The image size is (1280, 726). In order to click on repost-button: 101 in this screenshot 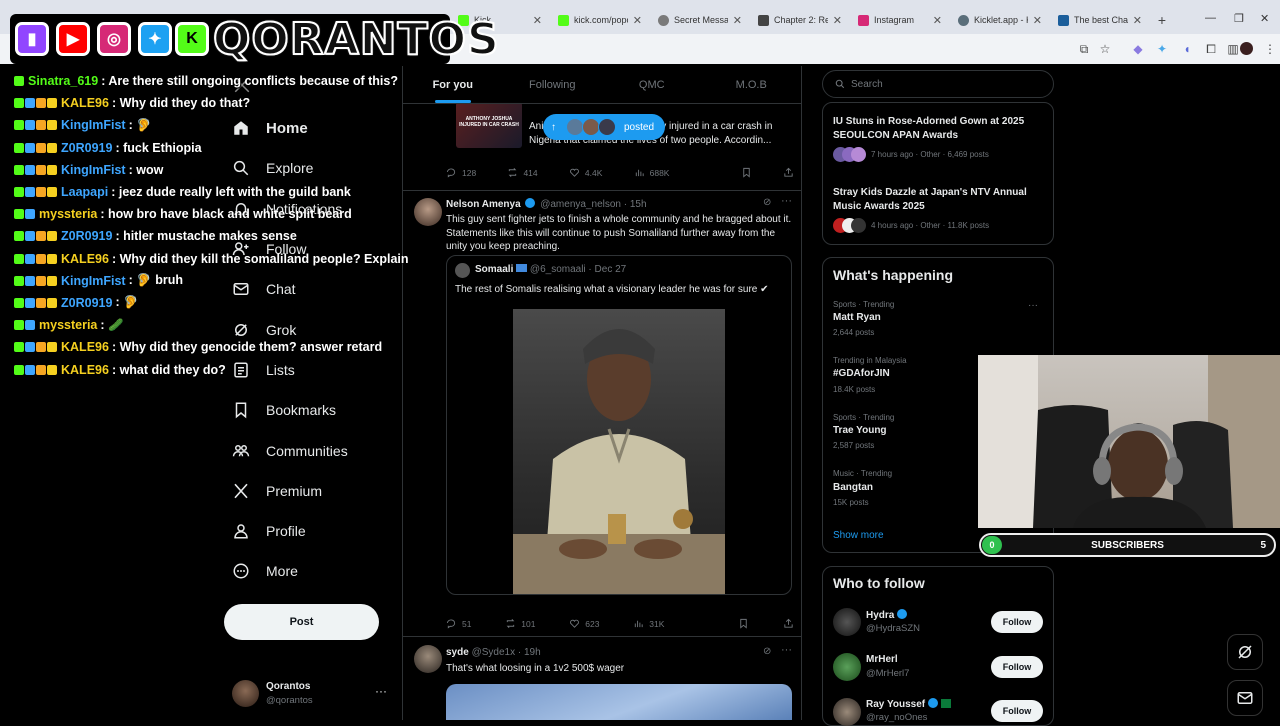, I will do `click(520, 623)`.